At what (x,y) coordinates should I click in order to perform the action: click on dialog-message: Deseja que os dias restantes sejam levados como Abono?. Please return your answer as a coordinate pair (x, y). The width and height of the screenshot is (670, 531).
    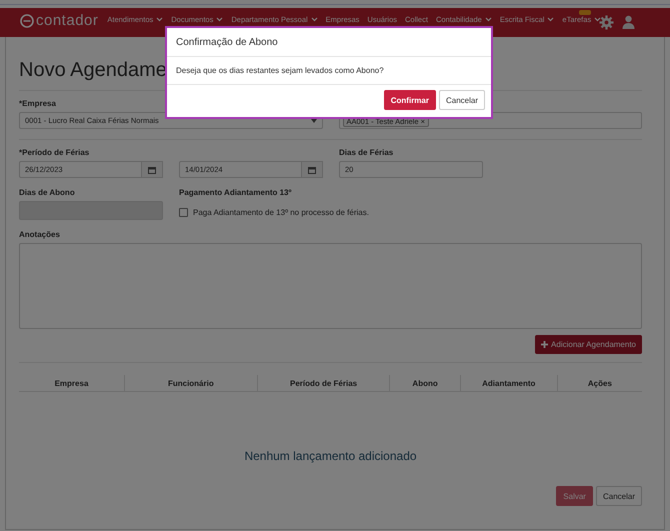
    Looking at the image, I should click on (280, 70).